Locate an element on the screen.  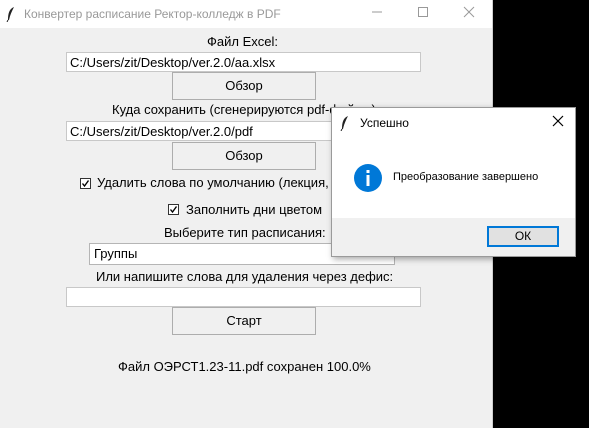
maximize-button is located at coordinates (423, 14).